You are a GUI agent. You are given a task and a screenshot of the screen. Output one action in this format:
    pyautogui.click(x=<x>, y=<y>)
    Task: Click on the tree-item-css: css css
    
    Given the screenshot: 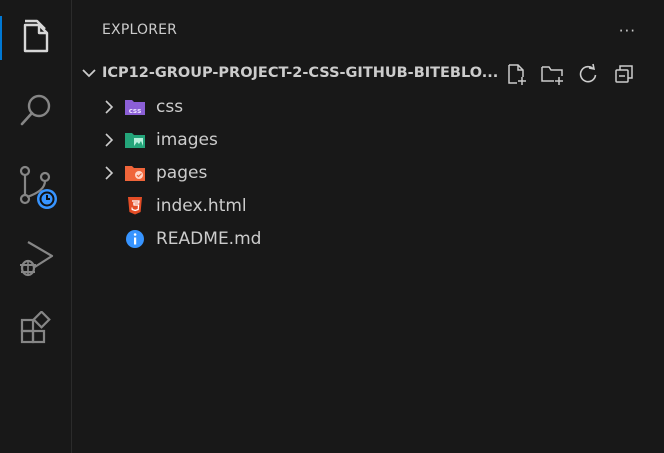 What is the action you would take?
    pyautogui.click(x=368, y=107)
    